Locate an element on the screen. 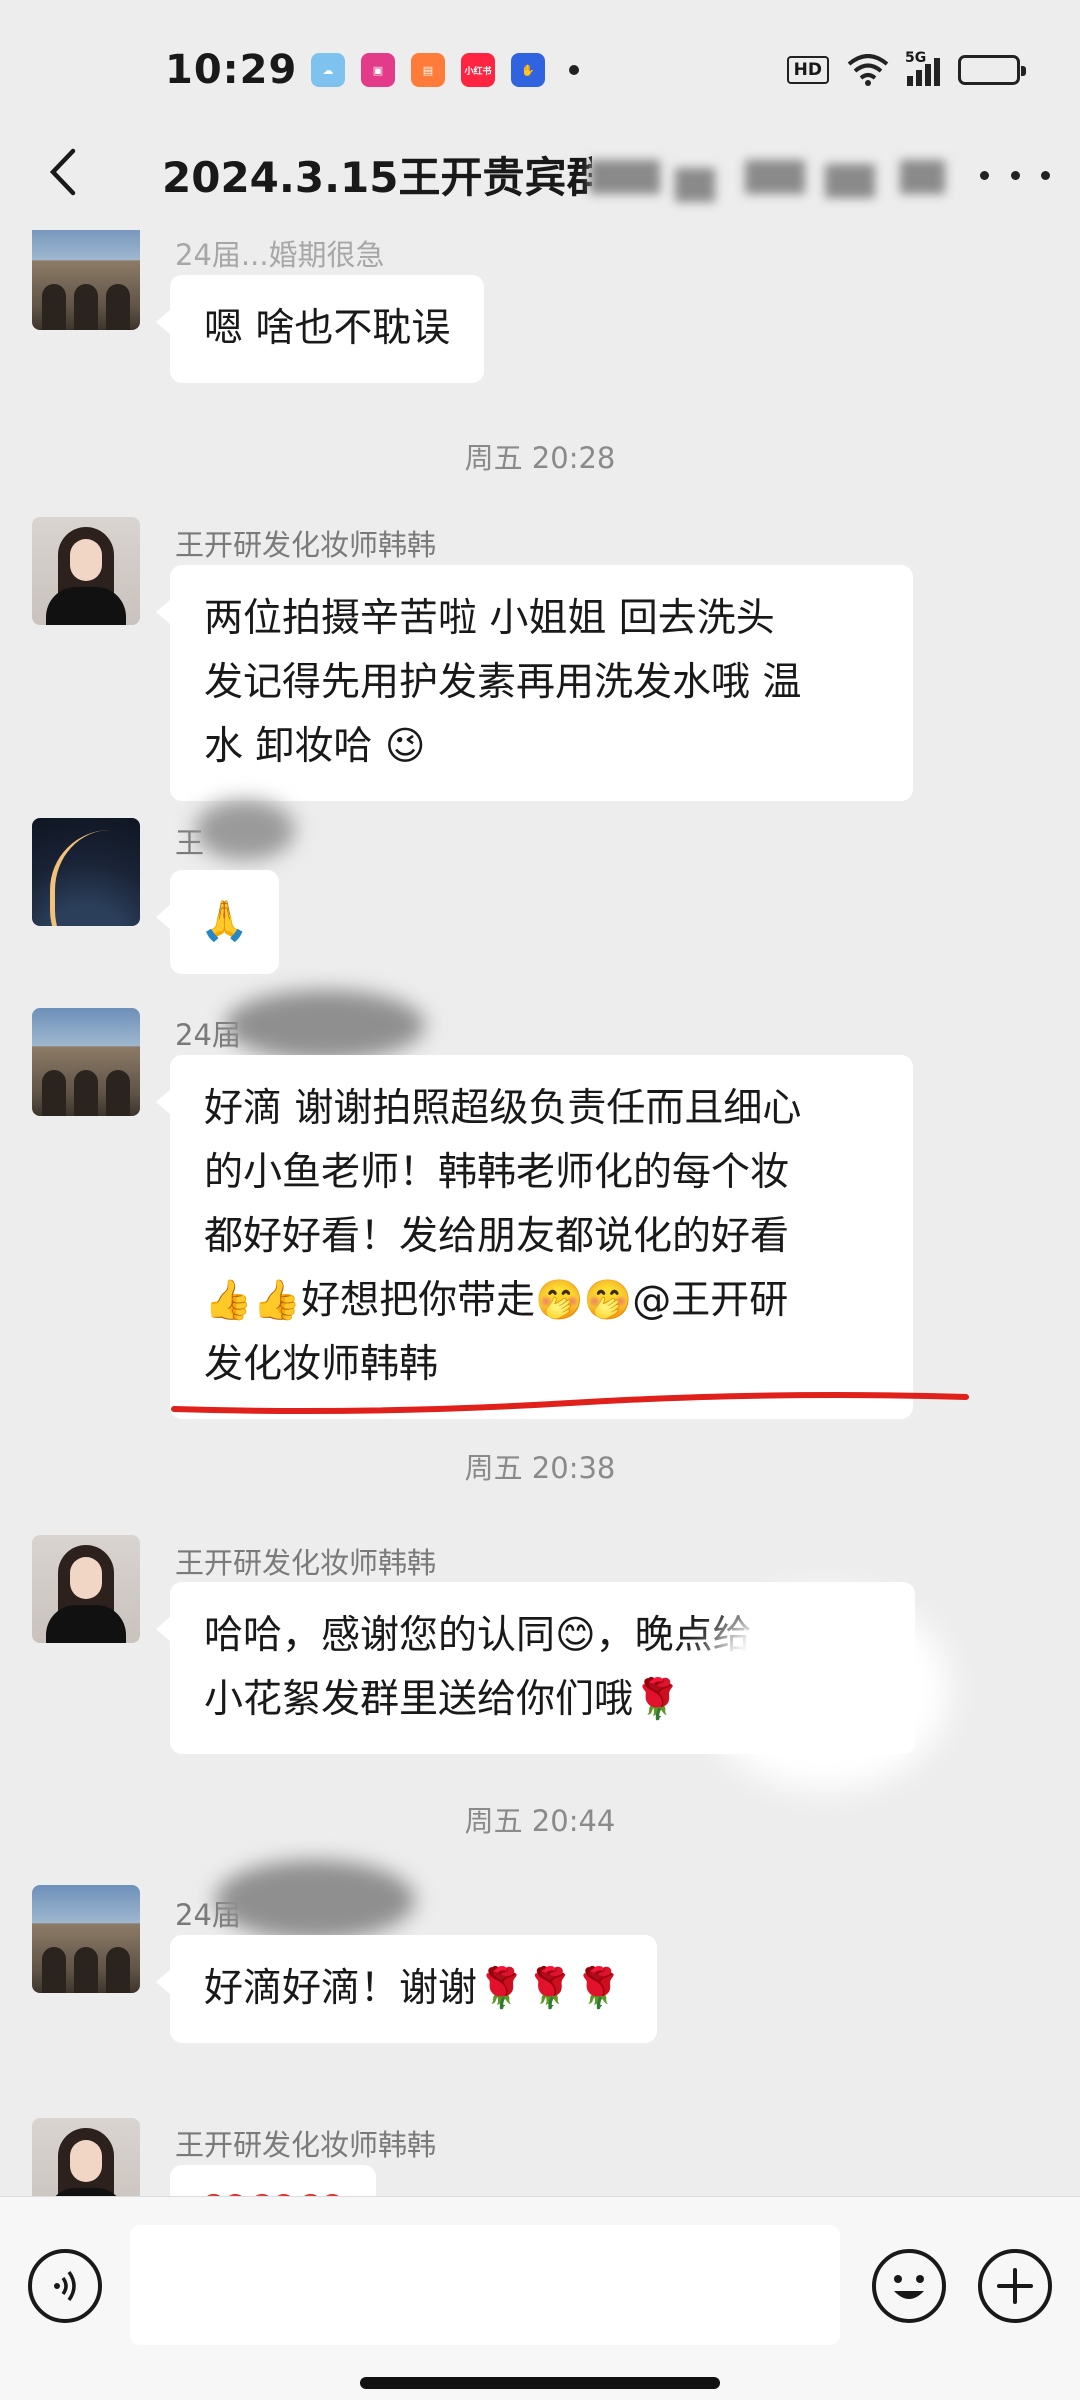  battery-icon is located at coordinates (992, 70).